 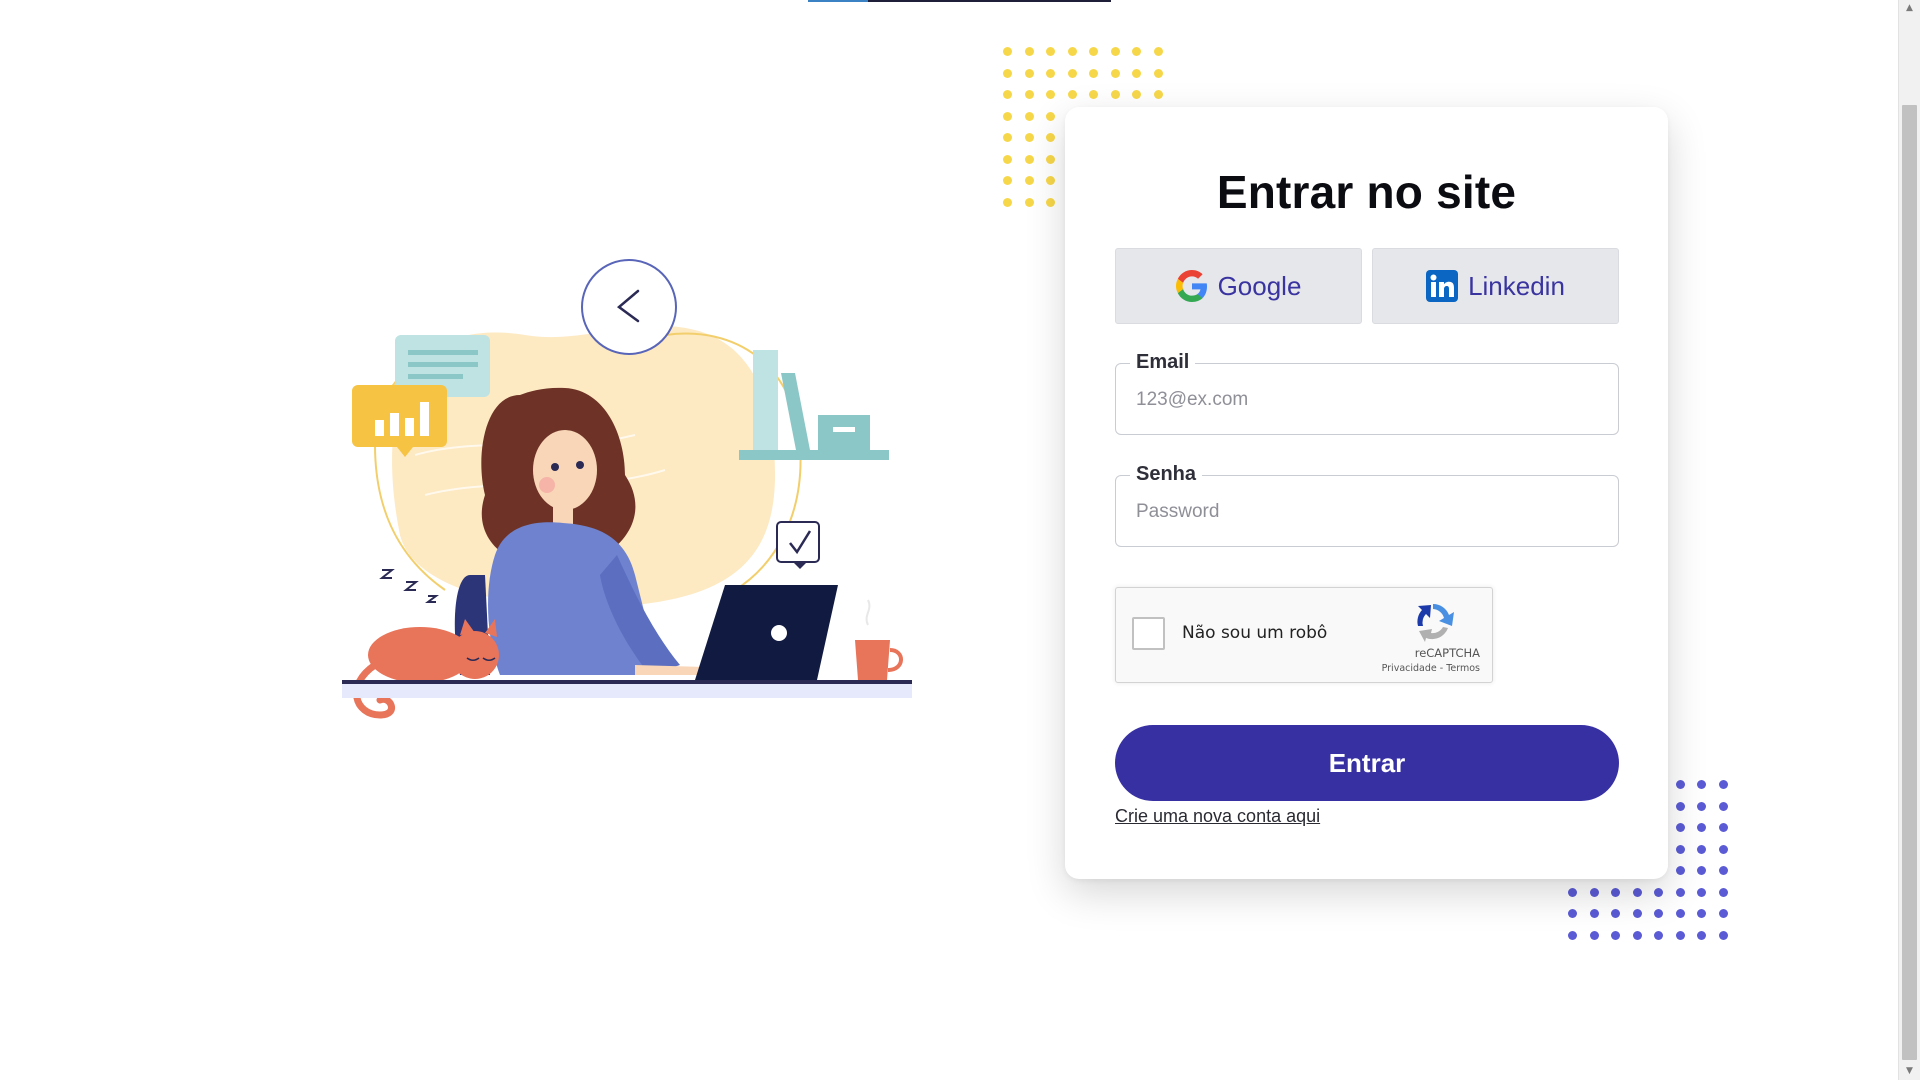 I want to click on google-login-label: Google, so click(x=1259, y=285).